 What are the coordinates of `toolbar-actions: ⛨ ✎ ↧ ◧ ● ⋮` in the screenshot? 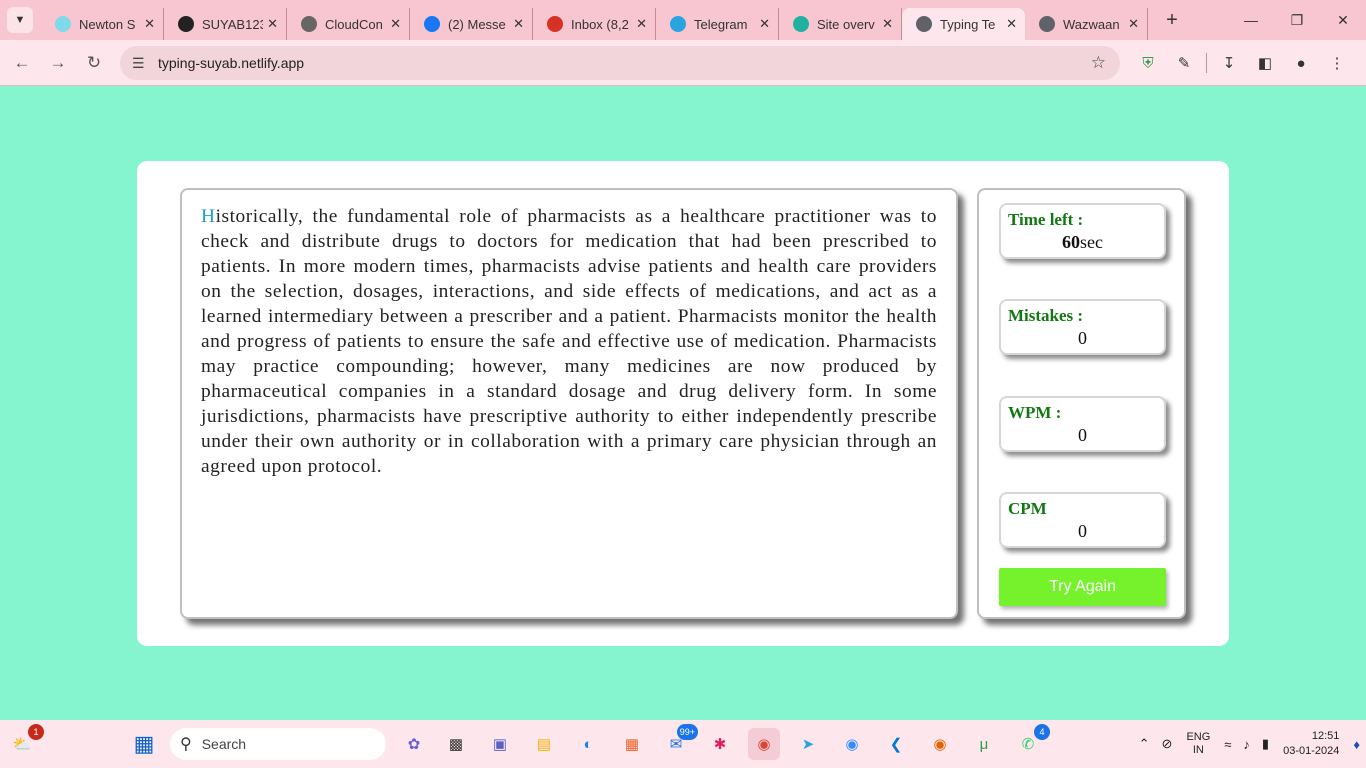 It's located at (1242, 63).